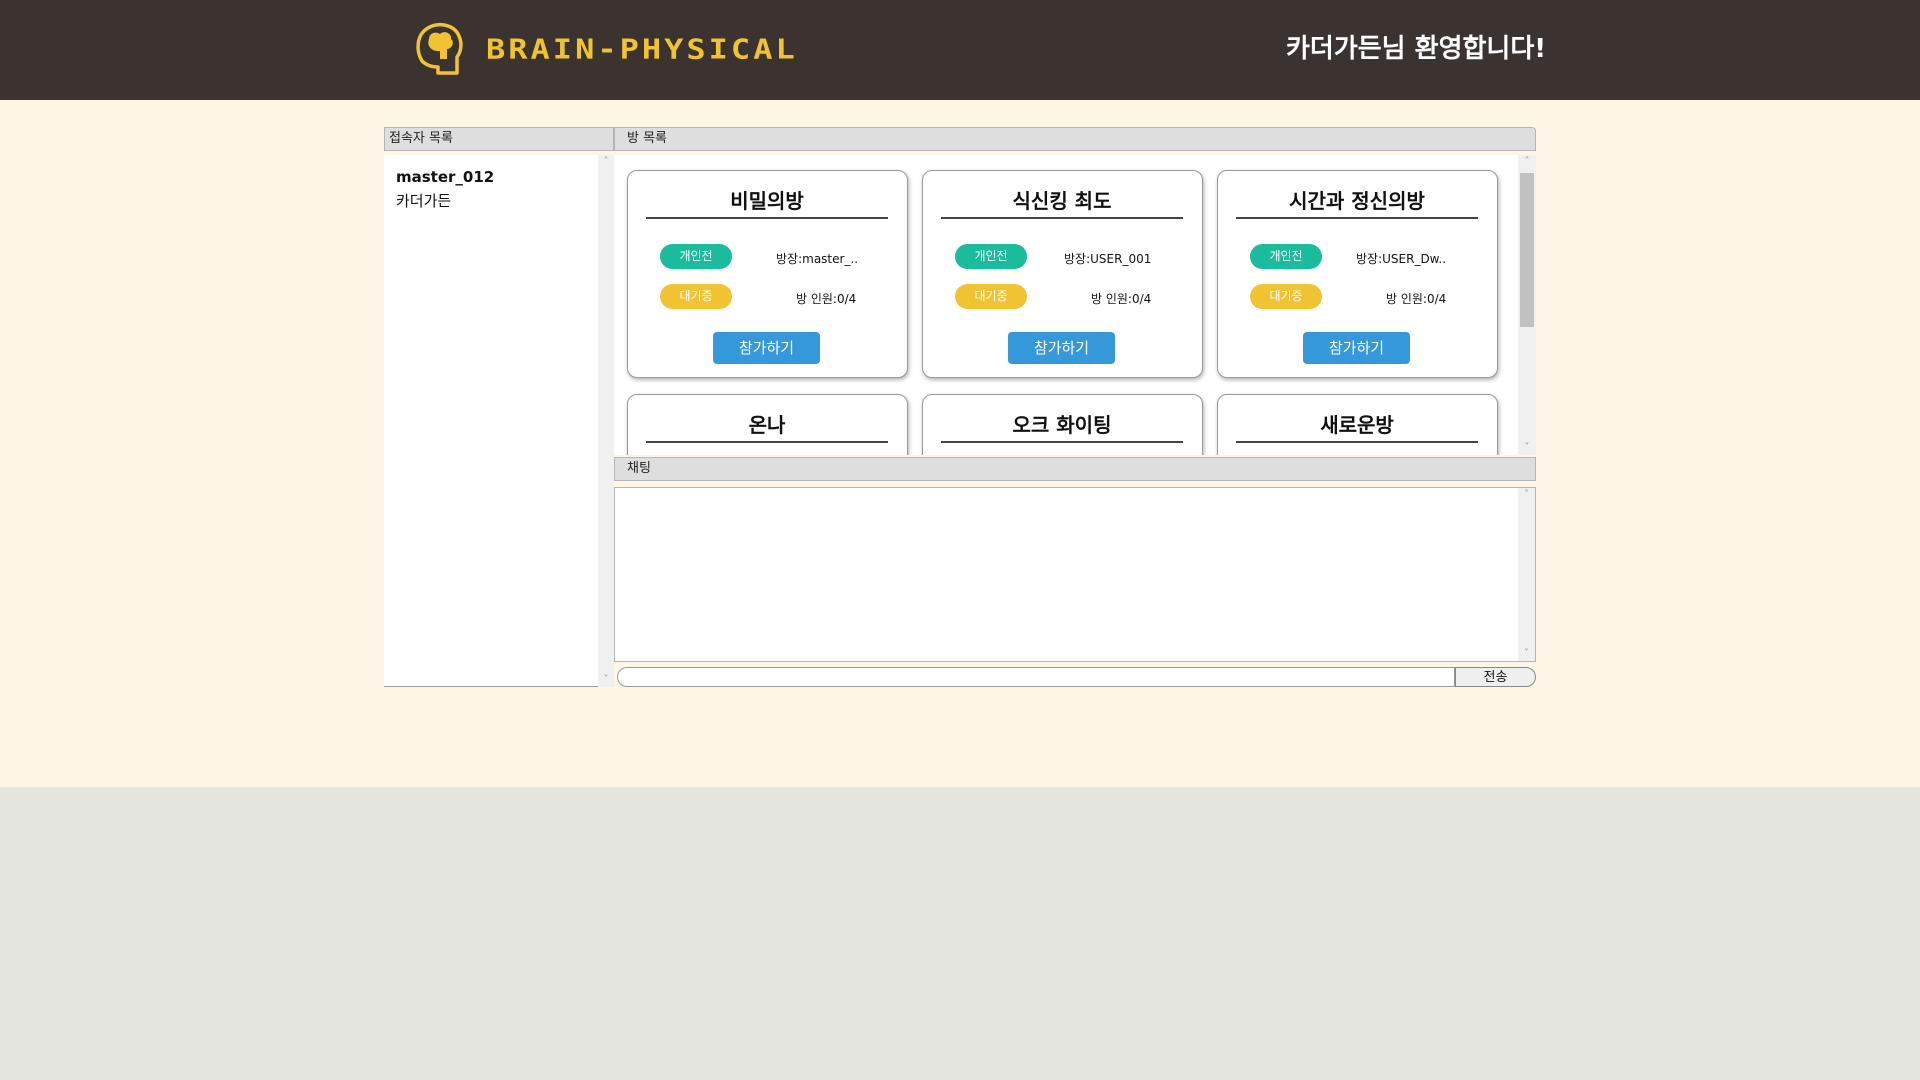  What do you see at coordinates (439, 48) in the screenshot?
I see `brain-head-icon` at bounding box center [439, 48].